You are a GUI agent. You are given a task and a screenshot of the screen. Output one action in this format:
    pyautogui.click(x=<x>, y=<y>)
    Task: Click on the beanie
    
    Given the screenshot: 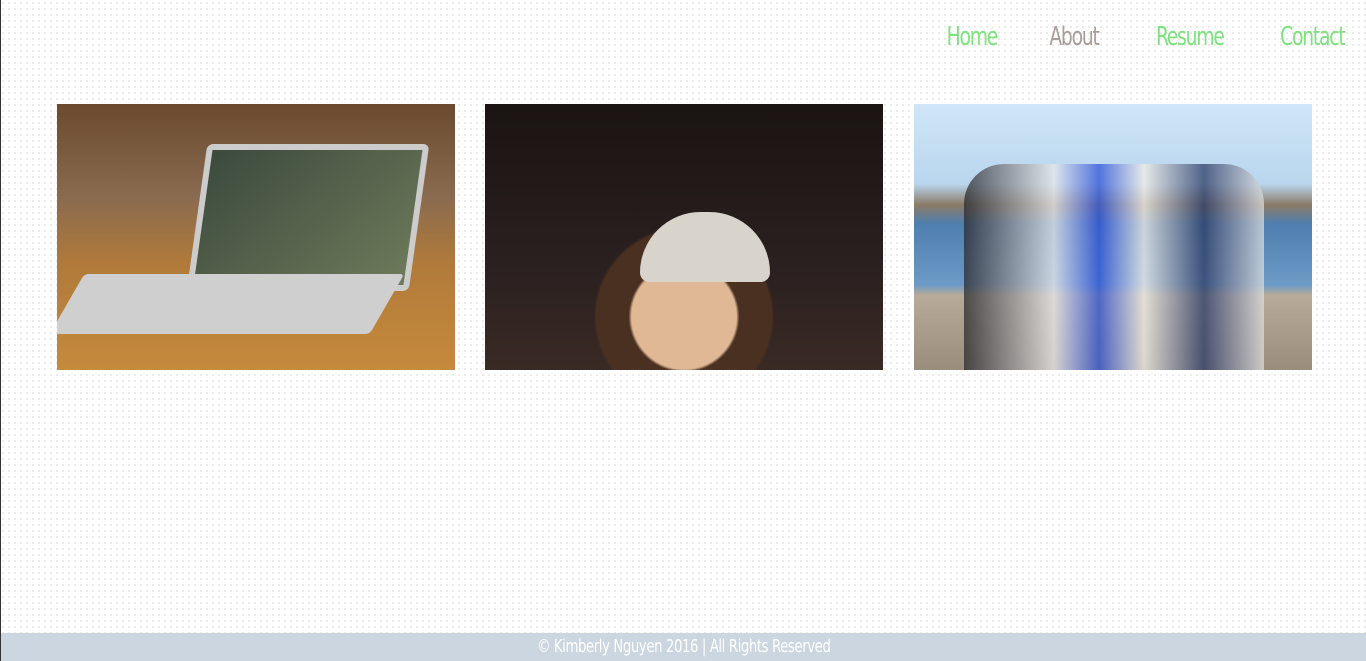 What is the action you would take?
    pyautogui.click(x=705, y=247)
    